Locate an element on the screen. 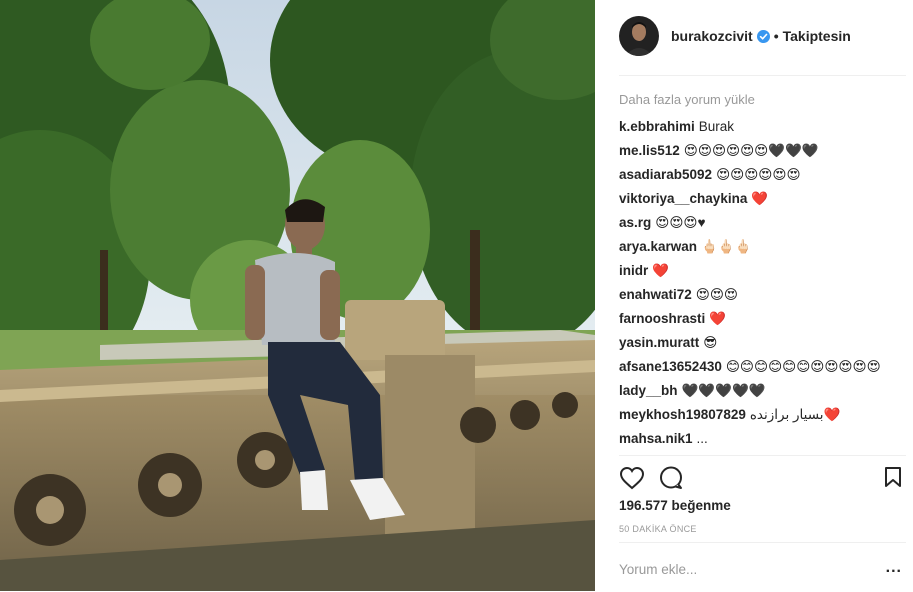 The image size is (913, 592). comment-item: asadiarab5092 😍😍😍😍😍😍 is located at coordinates (760, 175).